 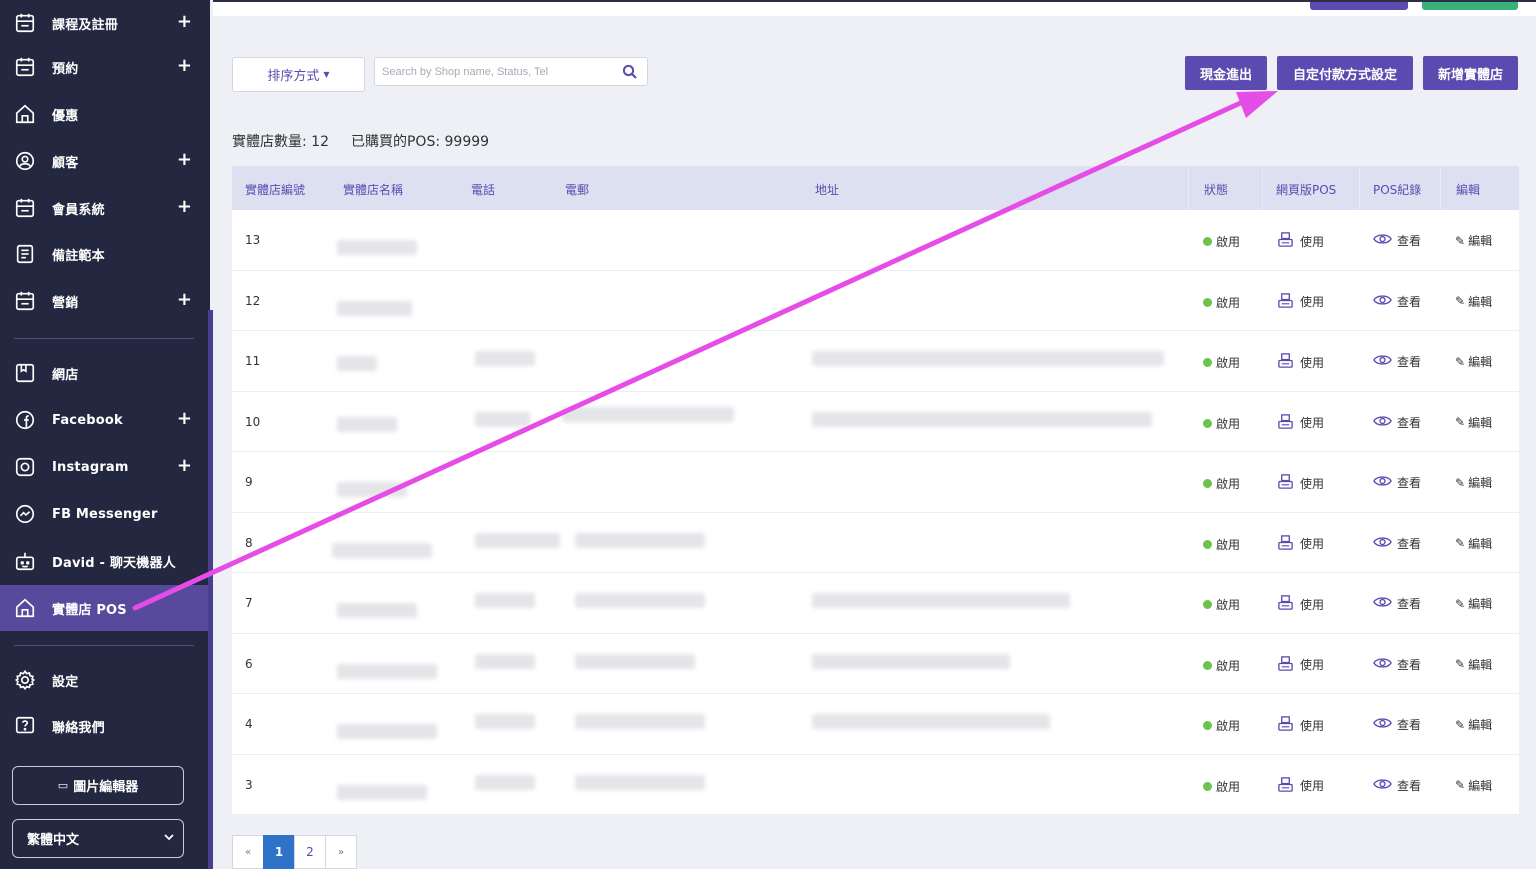 What do you see at coordinates (248, 852) in the screenshot?
I see `pagination-prev: «` at bounding box center [248, 852].